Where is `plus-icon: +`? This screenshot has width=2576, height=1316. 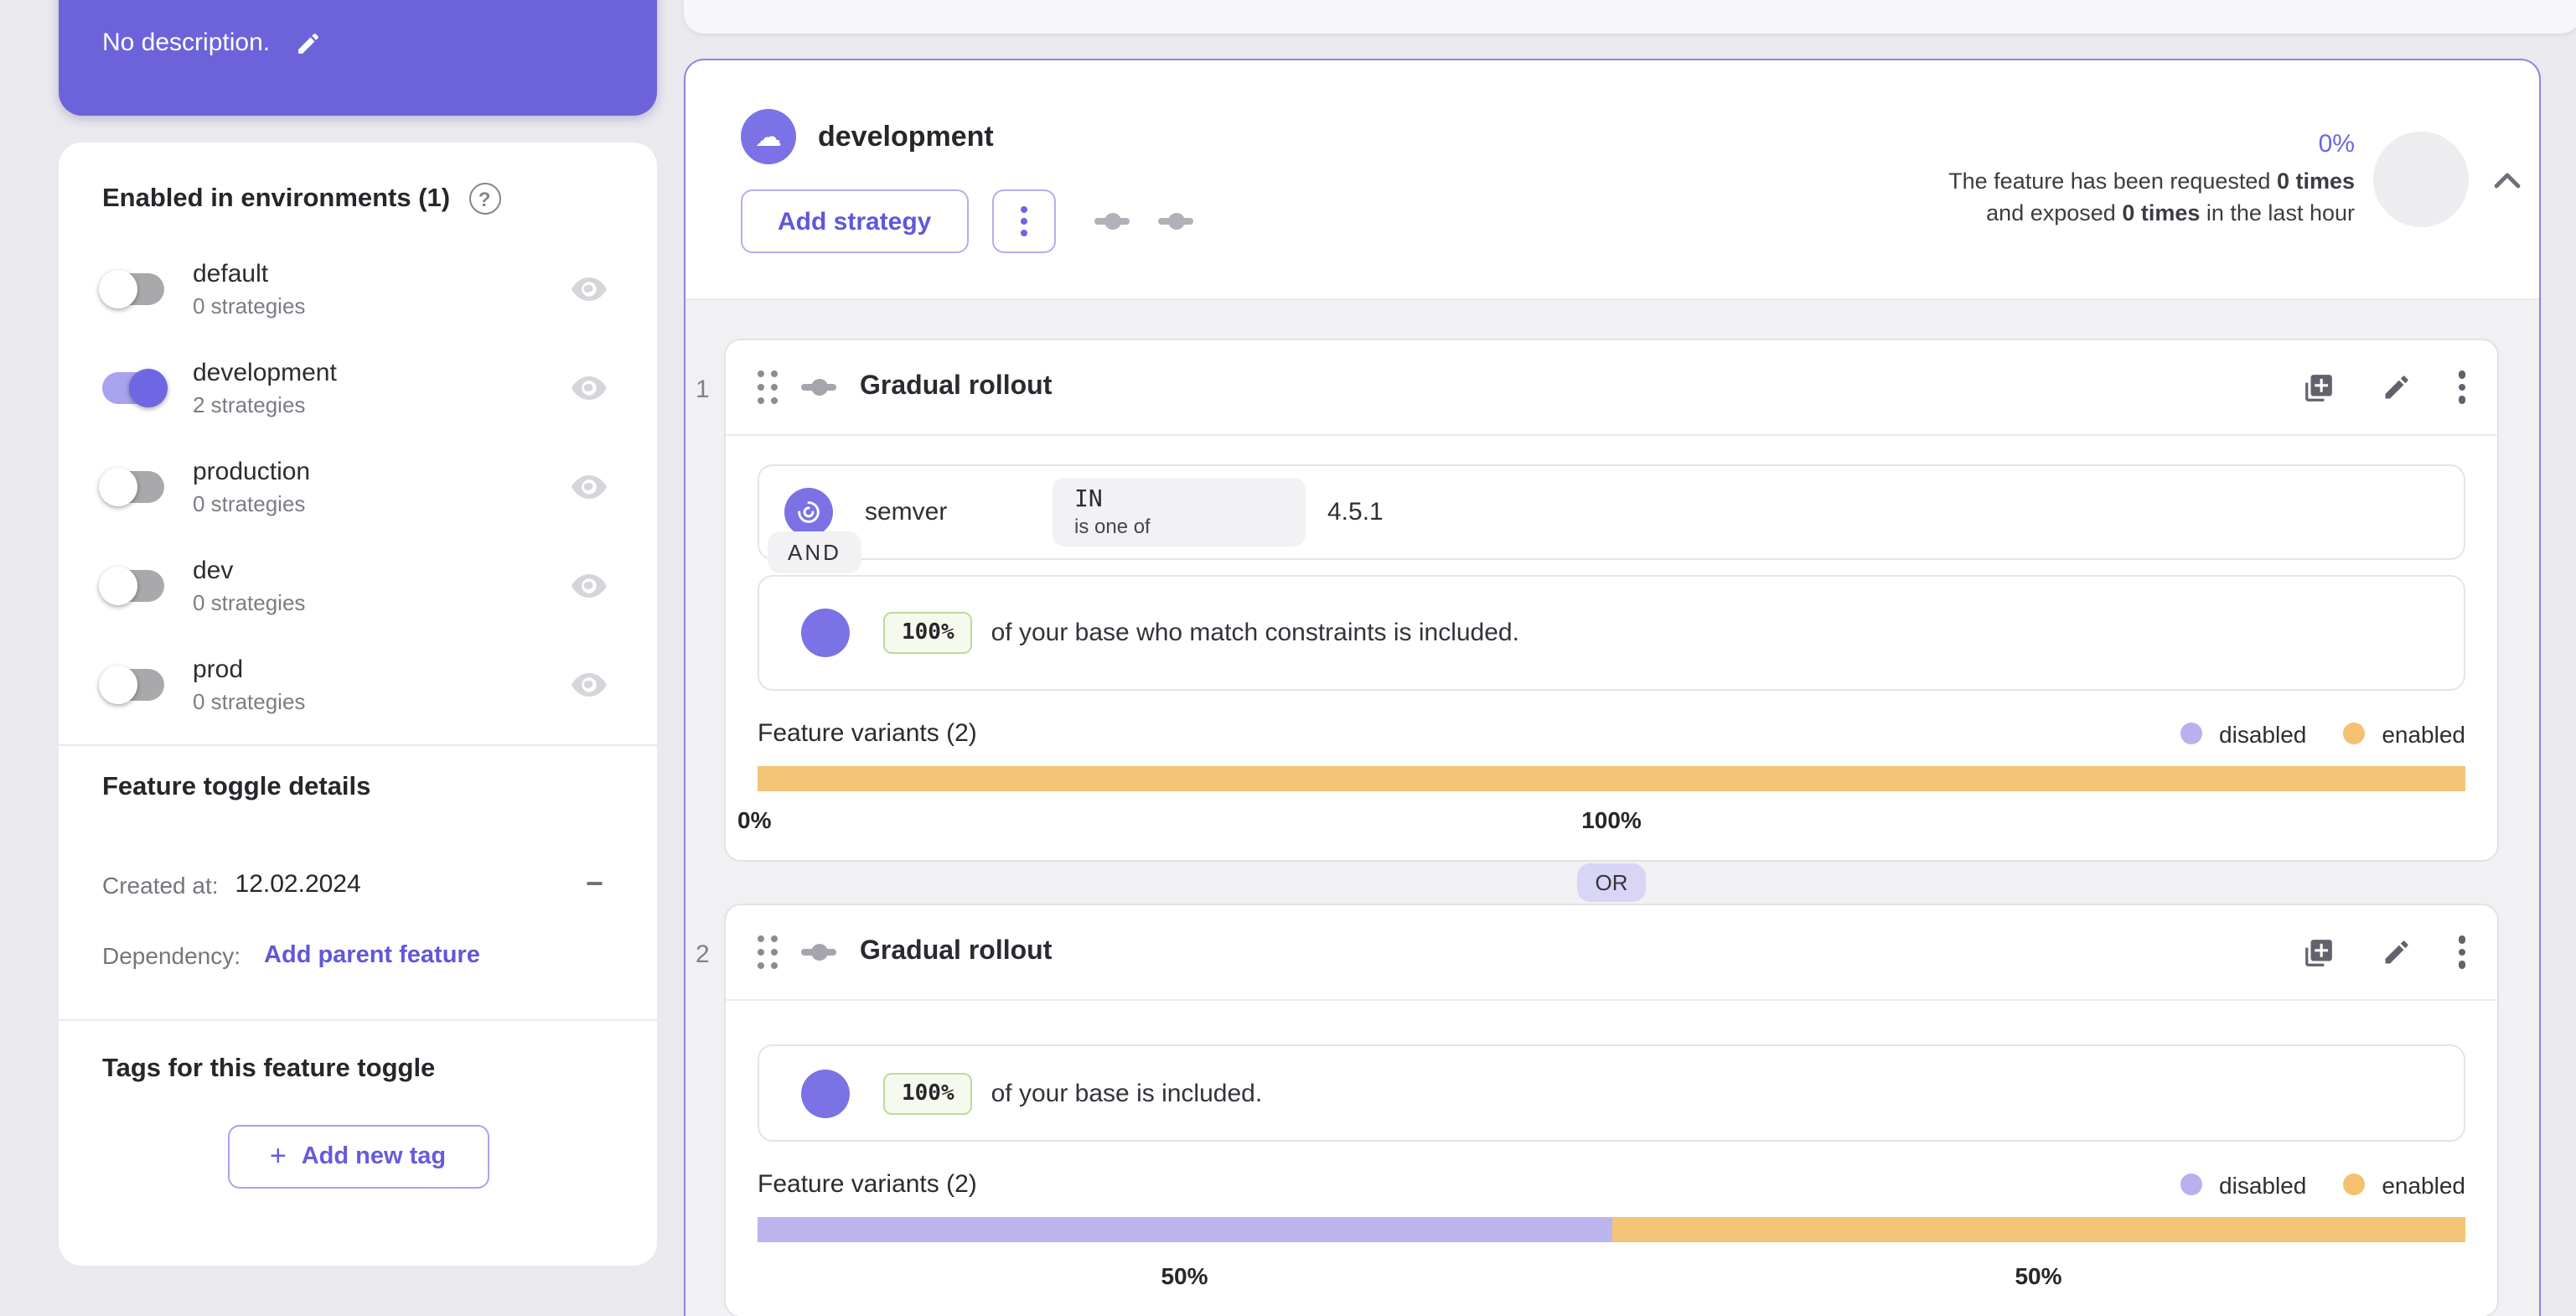
plus-icon: + is located at coordinates (278, 1156).